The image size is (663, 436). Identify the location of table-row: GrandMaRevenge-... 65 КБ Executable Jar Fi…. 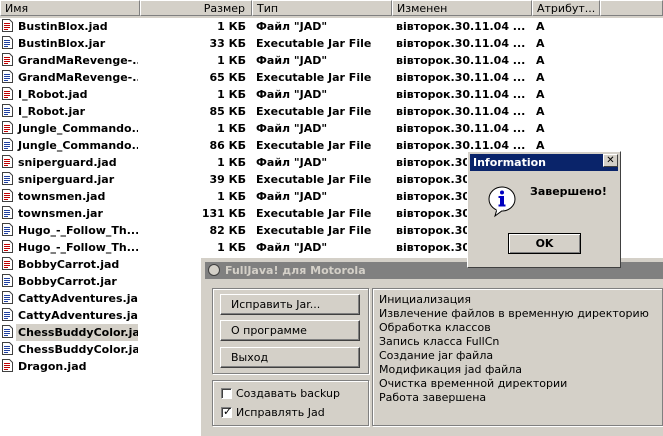
(331, 77).